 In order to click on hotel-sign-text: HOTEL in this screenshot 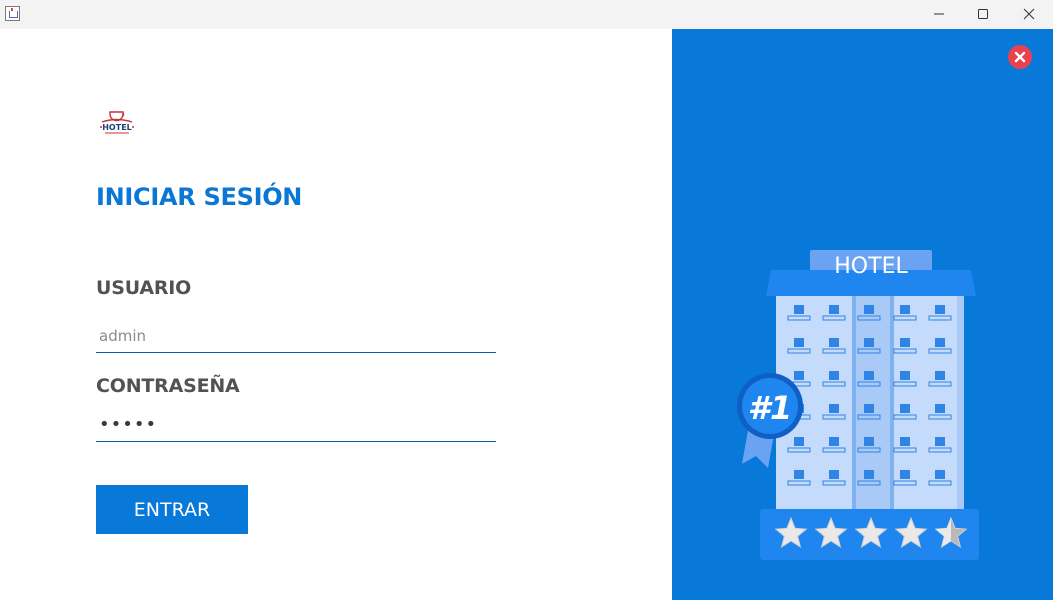, I will do `click(871, 266)`.